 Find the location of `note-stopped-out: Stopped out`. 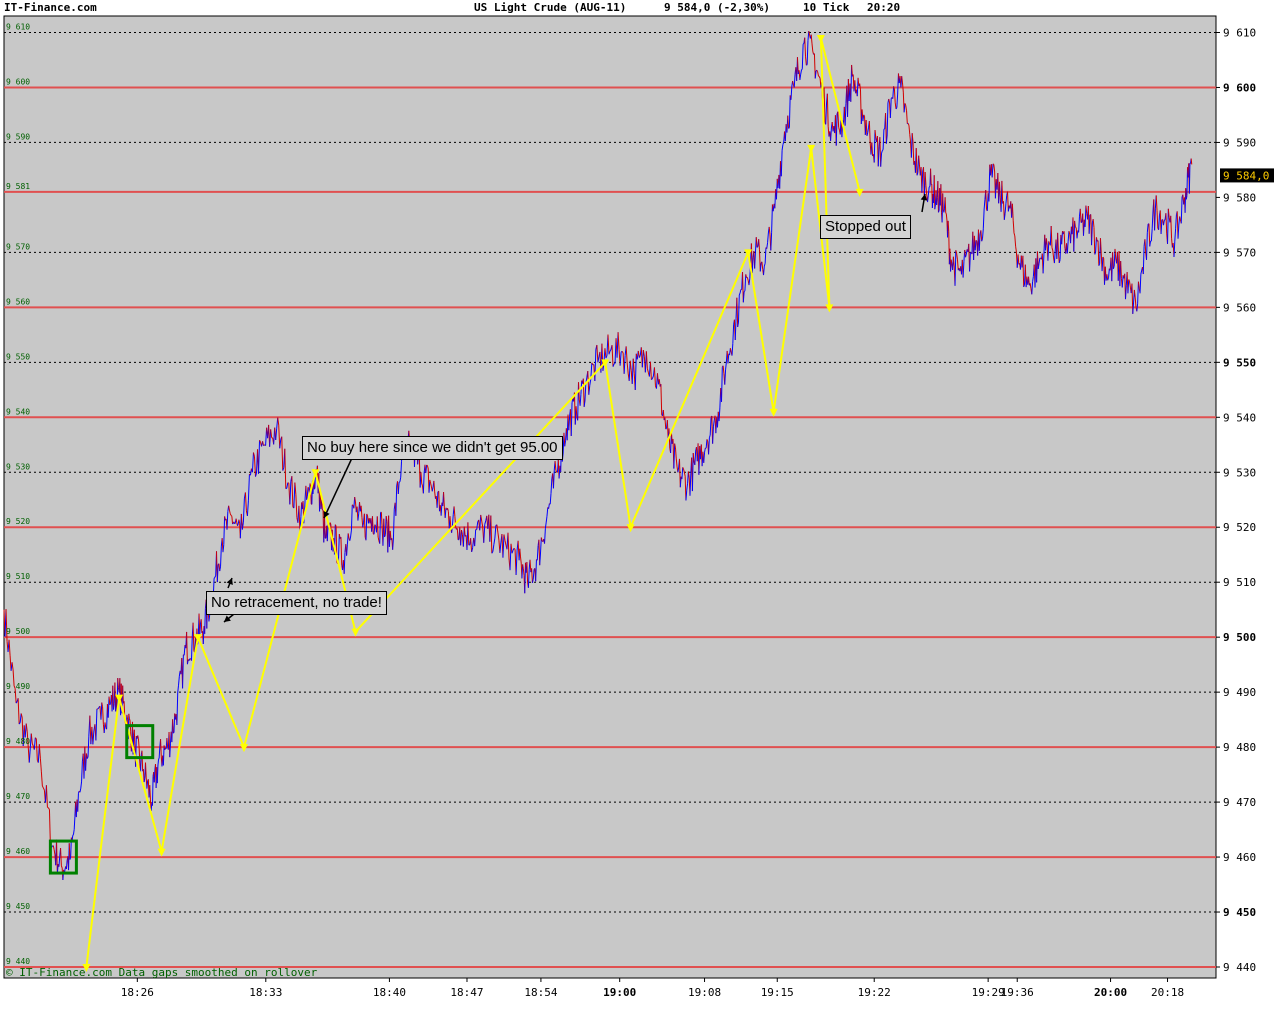

note-stopped-out: Stopped out is located at coordinates (865, 227).